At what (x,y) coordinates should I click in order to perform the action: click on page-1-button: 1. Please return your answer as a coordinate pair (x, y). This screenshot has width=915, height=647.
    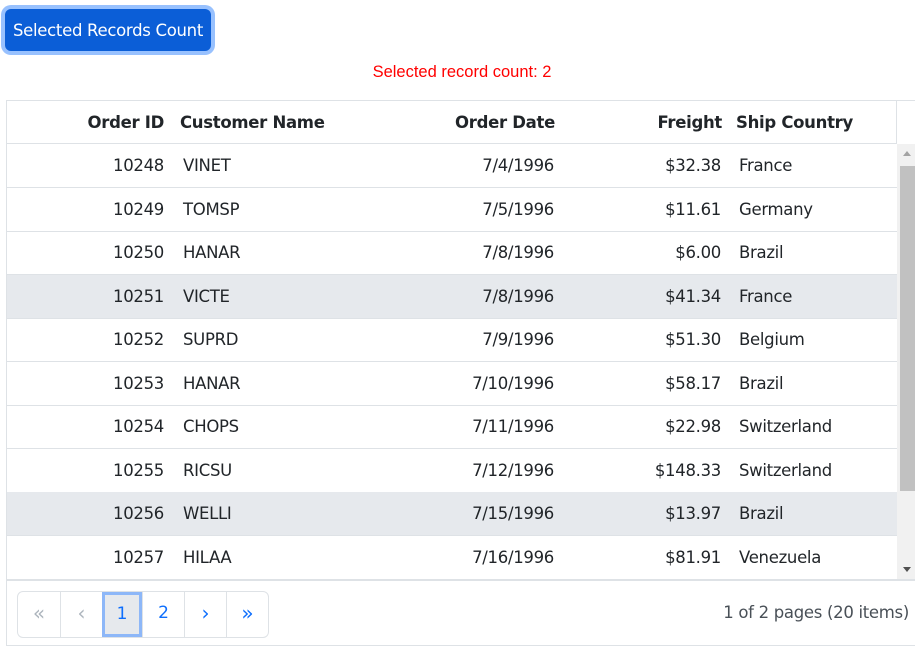
    Looking at the image, I should click on (122, 614).